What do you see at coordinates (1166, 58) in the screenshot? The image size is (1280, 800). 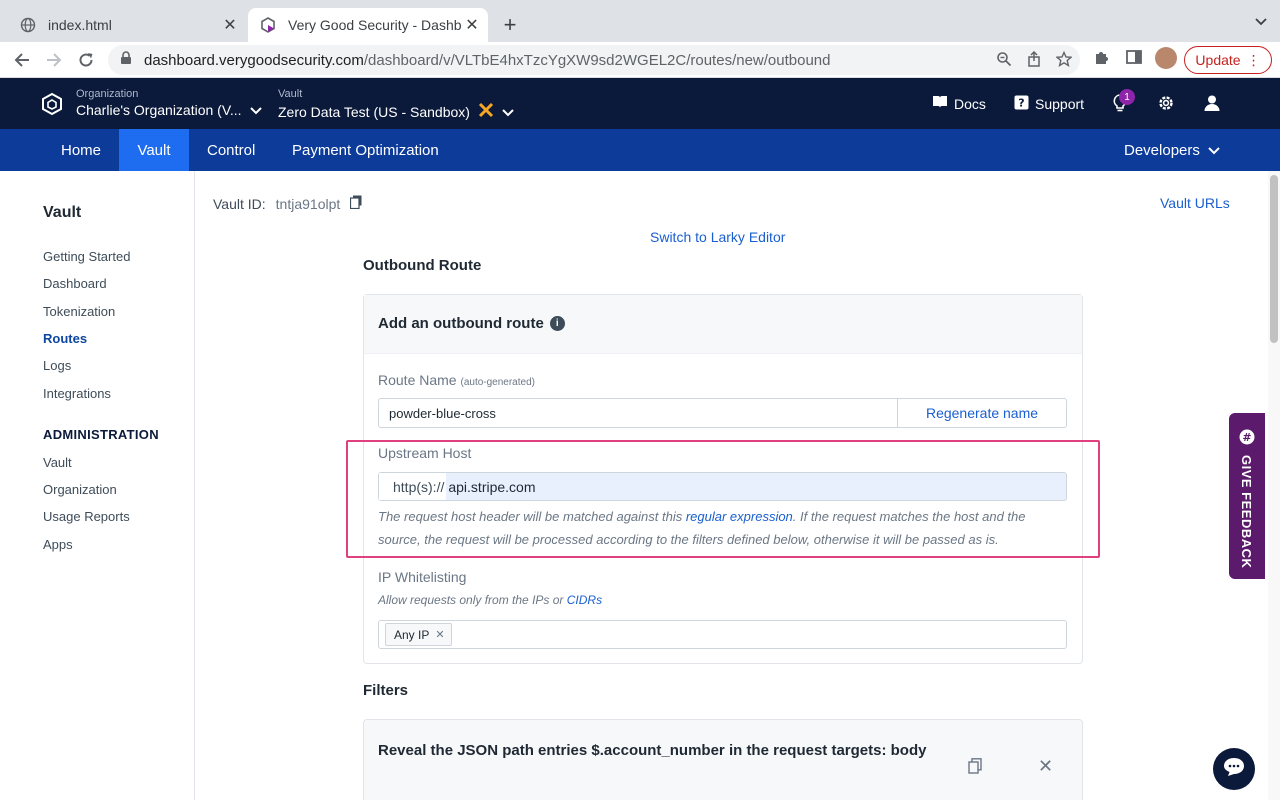 I see `profile-avatar` at bounding box center [1166, 58].